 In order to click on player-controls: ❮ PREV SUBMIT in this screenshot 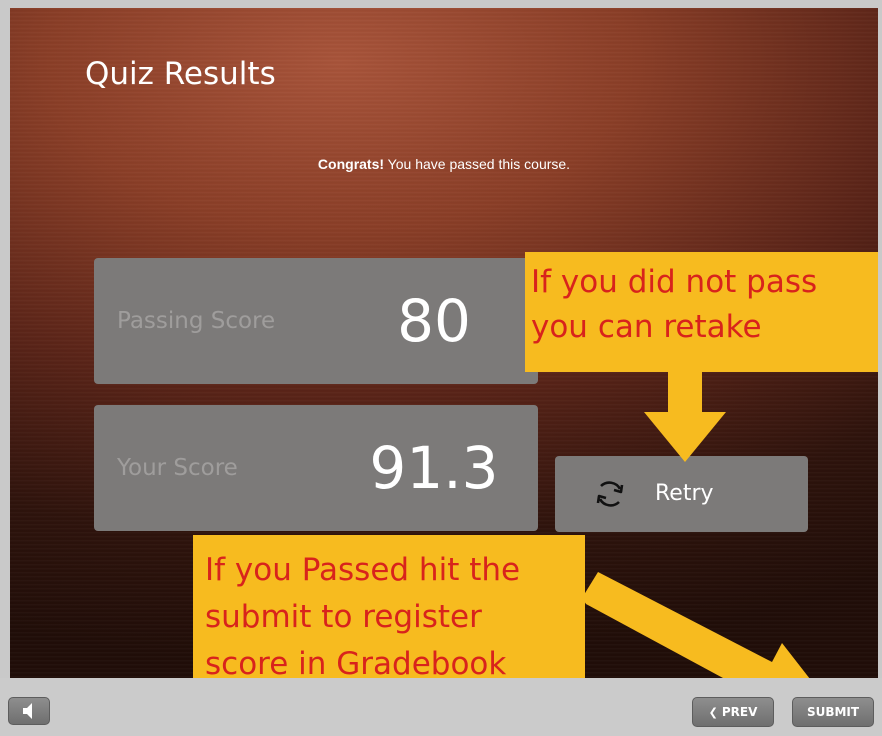, I will do `click(441, 707)`.